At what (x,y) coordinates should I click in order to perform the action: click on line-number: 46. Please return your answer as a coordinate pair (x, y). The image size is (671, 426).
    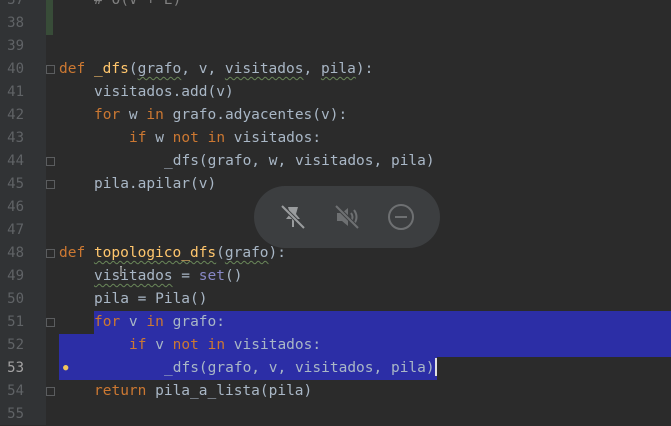
    Looking at the image, I should click on (15, 207).